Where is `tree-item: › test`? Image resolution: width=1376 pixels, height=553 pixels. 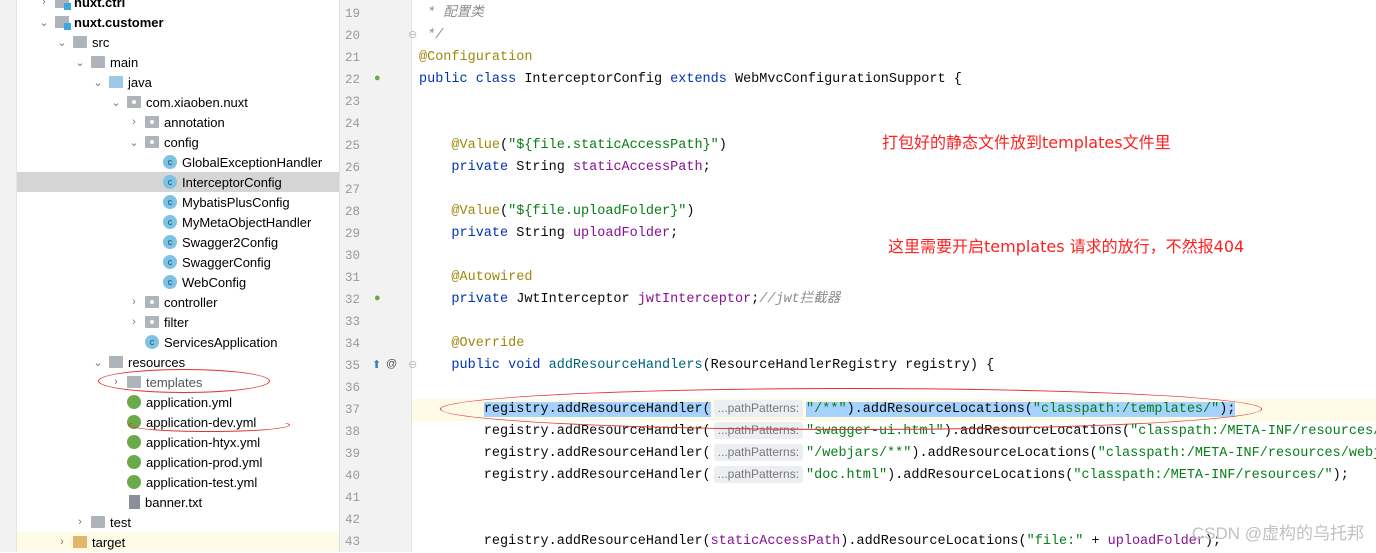
tree-item: › test is located at coordinates (178, 522).